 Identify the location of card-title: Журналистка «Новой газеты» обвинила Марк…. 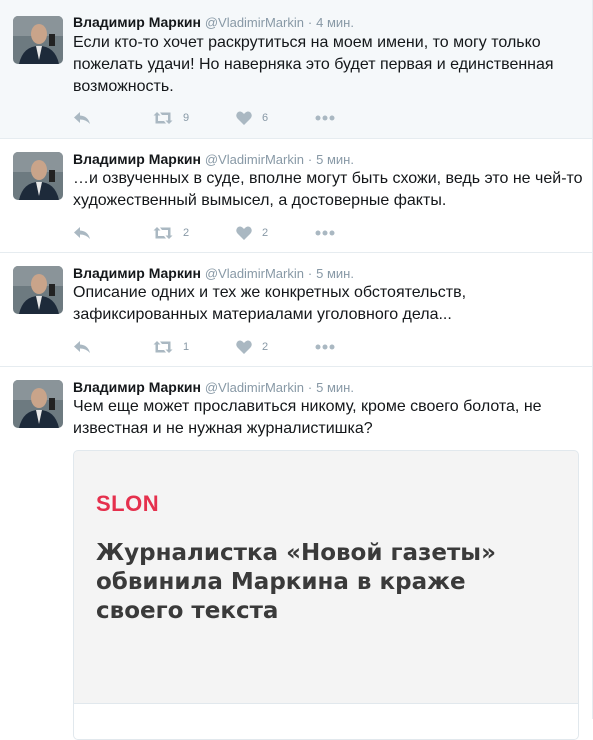
(296, 582).